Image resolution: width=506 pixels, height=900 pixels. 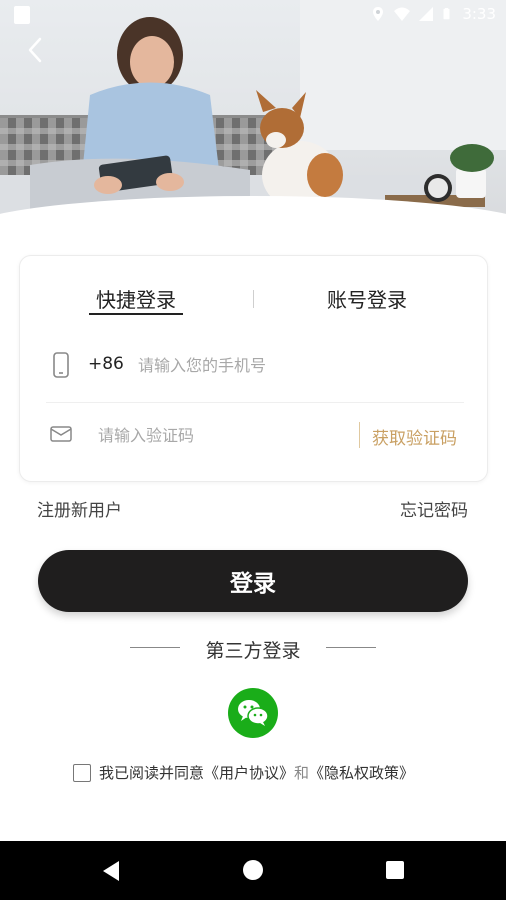 I want to click on wechat-login-button, so click(x=253, y=713).